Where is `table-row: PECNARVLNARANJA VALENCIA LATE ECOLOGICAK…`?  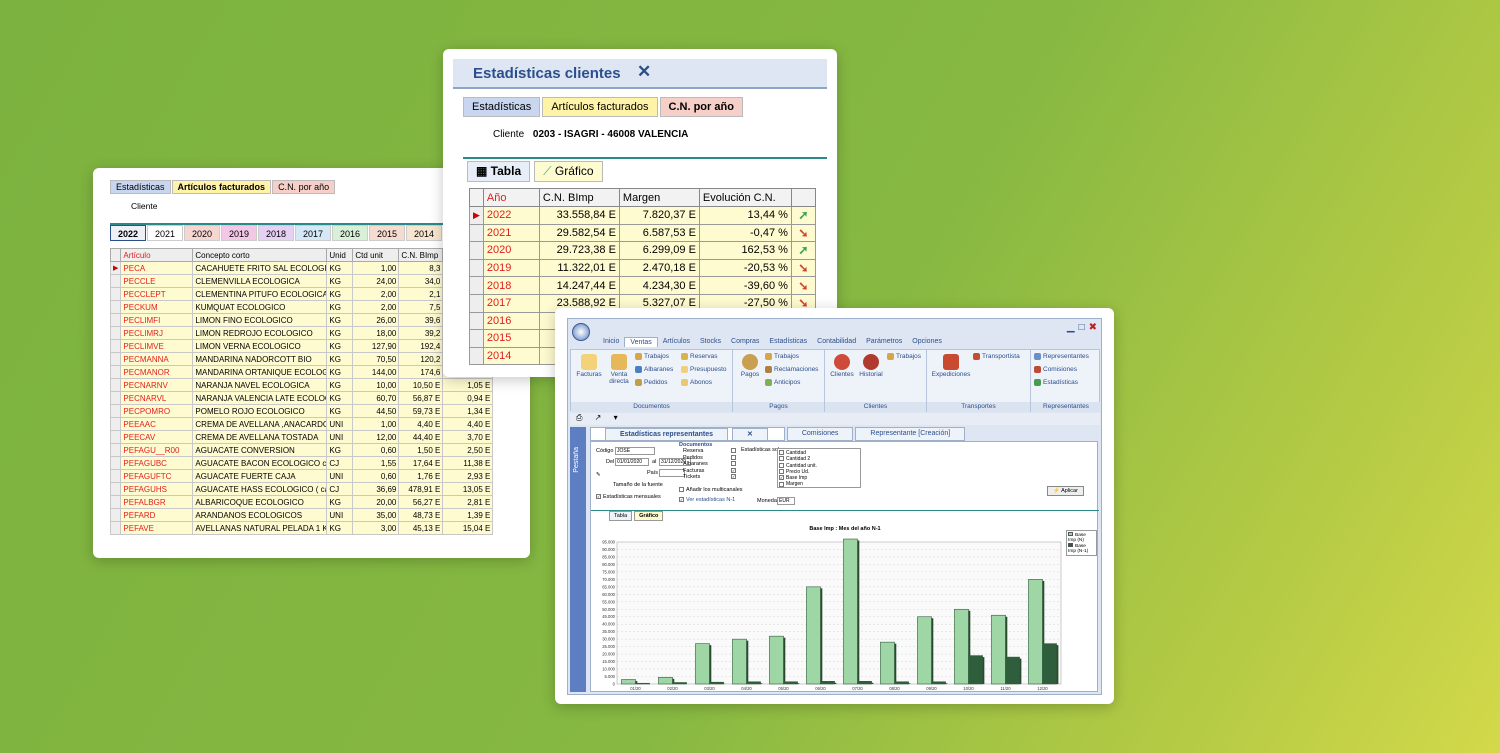 table-row: PECNARVLNARANJA VALENCIA LATE ECOLOGICAK… is located at coordinates (301, 398).